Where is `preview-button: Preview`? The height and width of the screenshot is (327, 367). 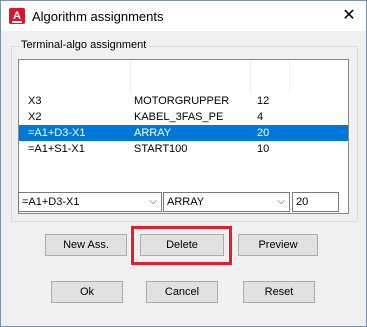 preview-button: Preview is located at coordinates (278, 245).